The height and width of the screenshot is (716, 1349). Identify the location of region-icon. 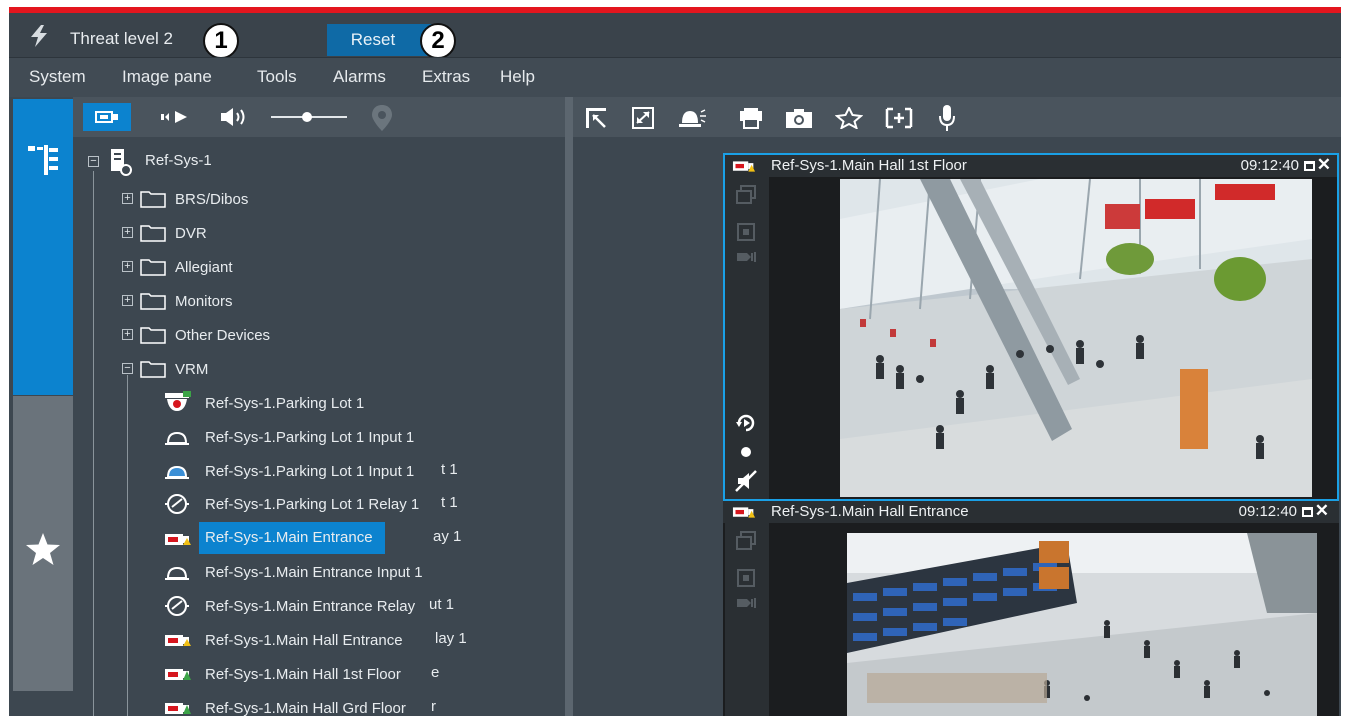
(746, 578).